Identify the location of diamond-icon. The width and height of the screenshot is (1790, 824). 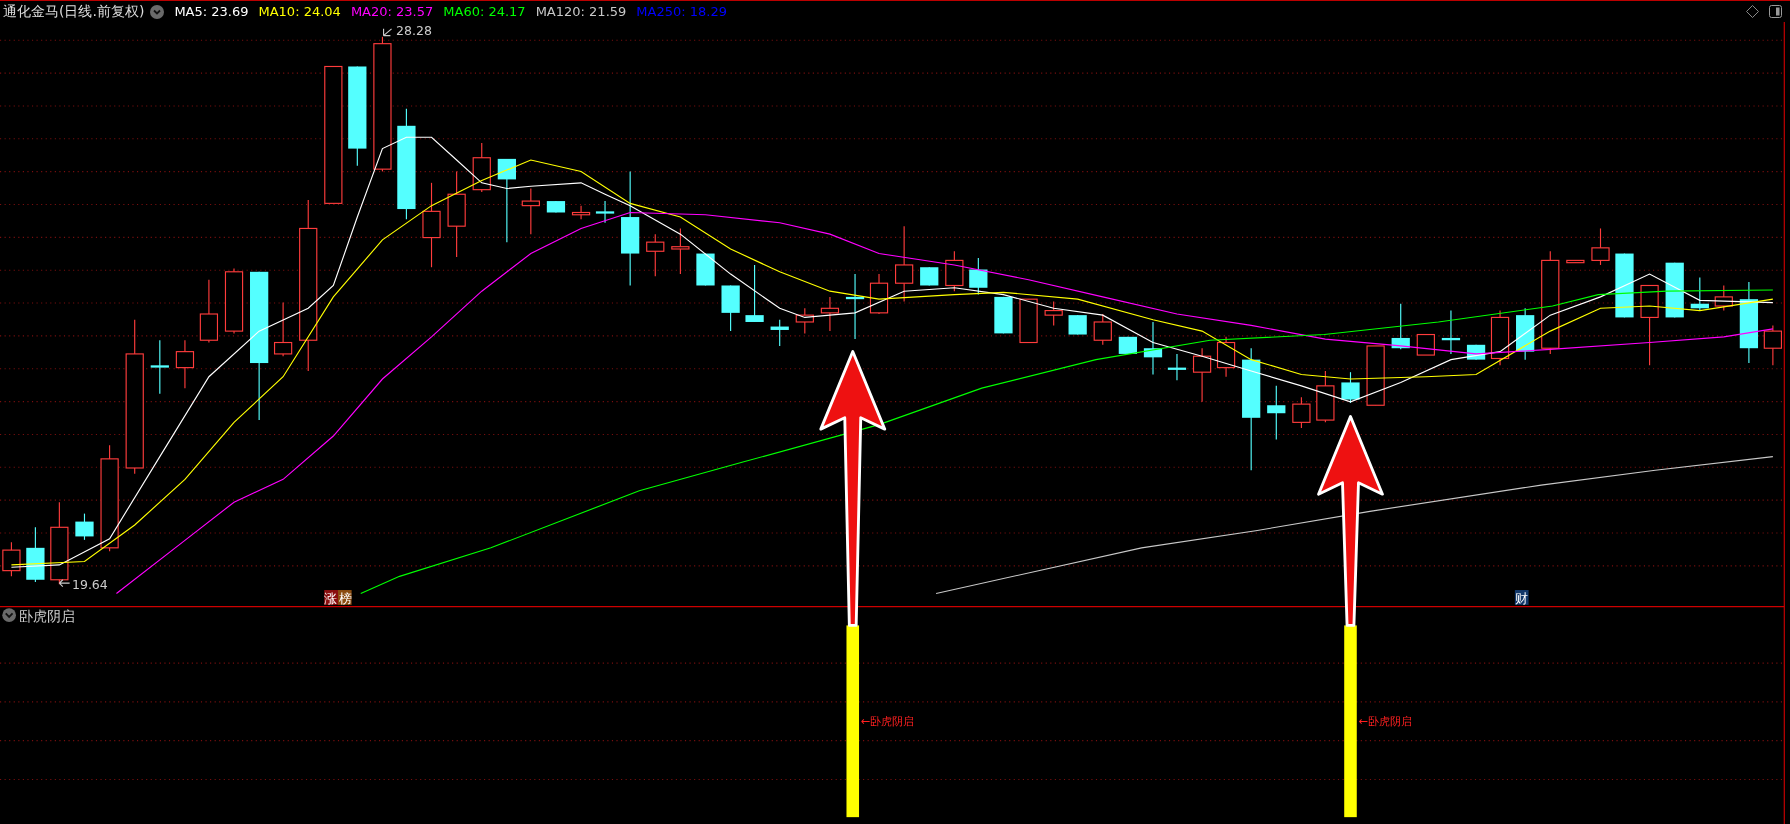
(1752, 11).